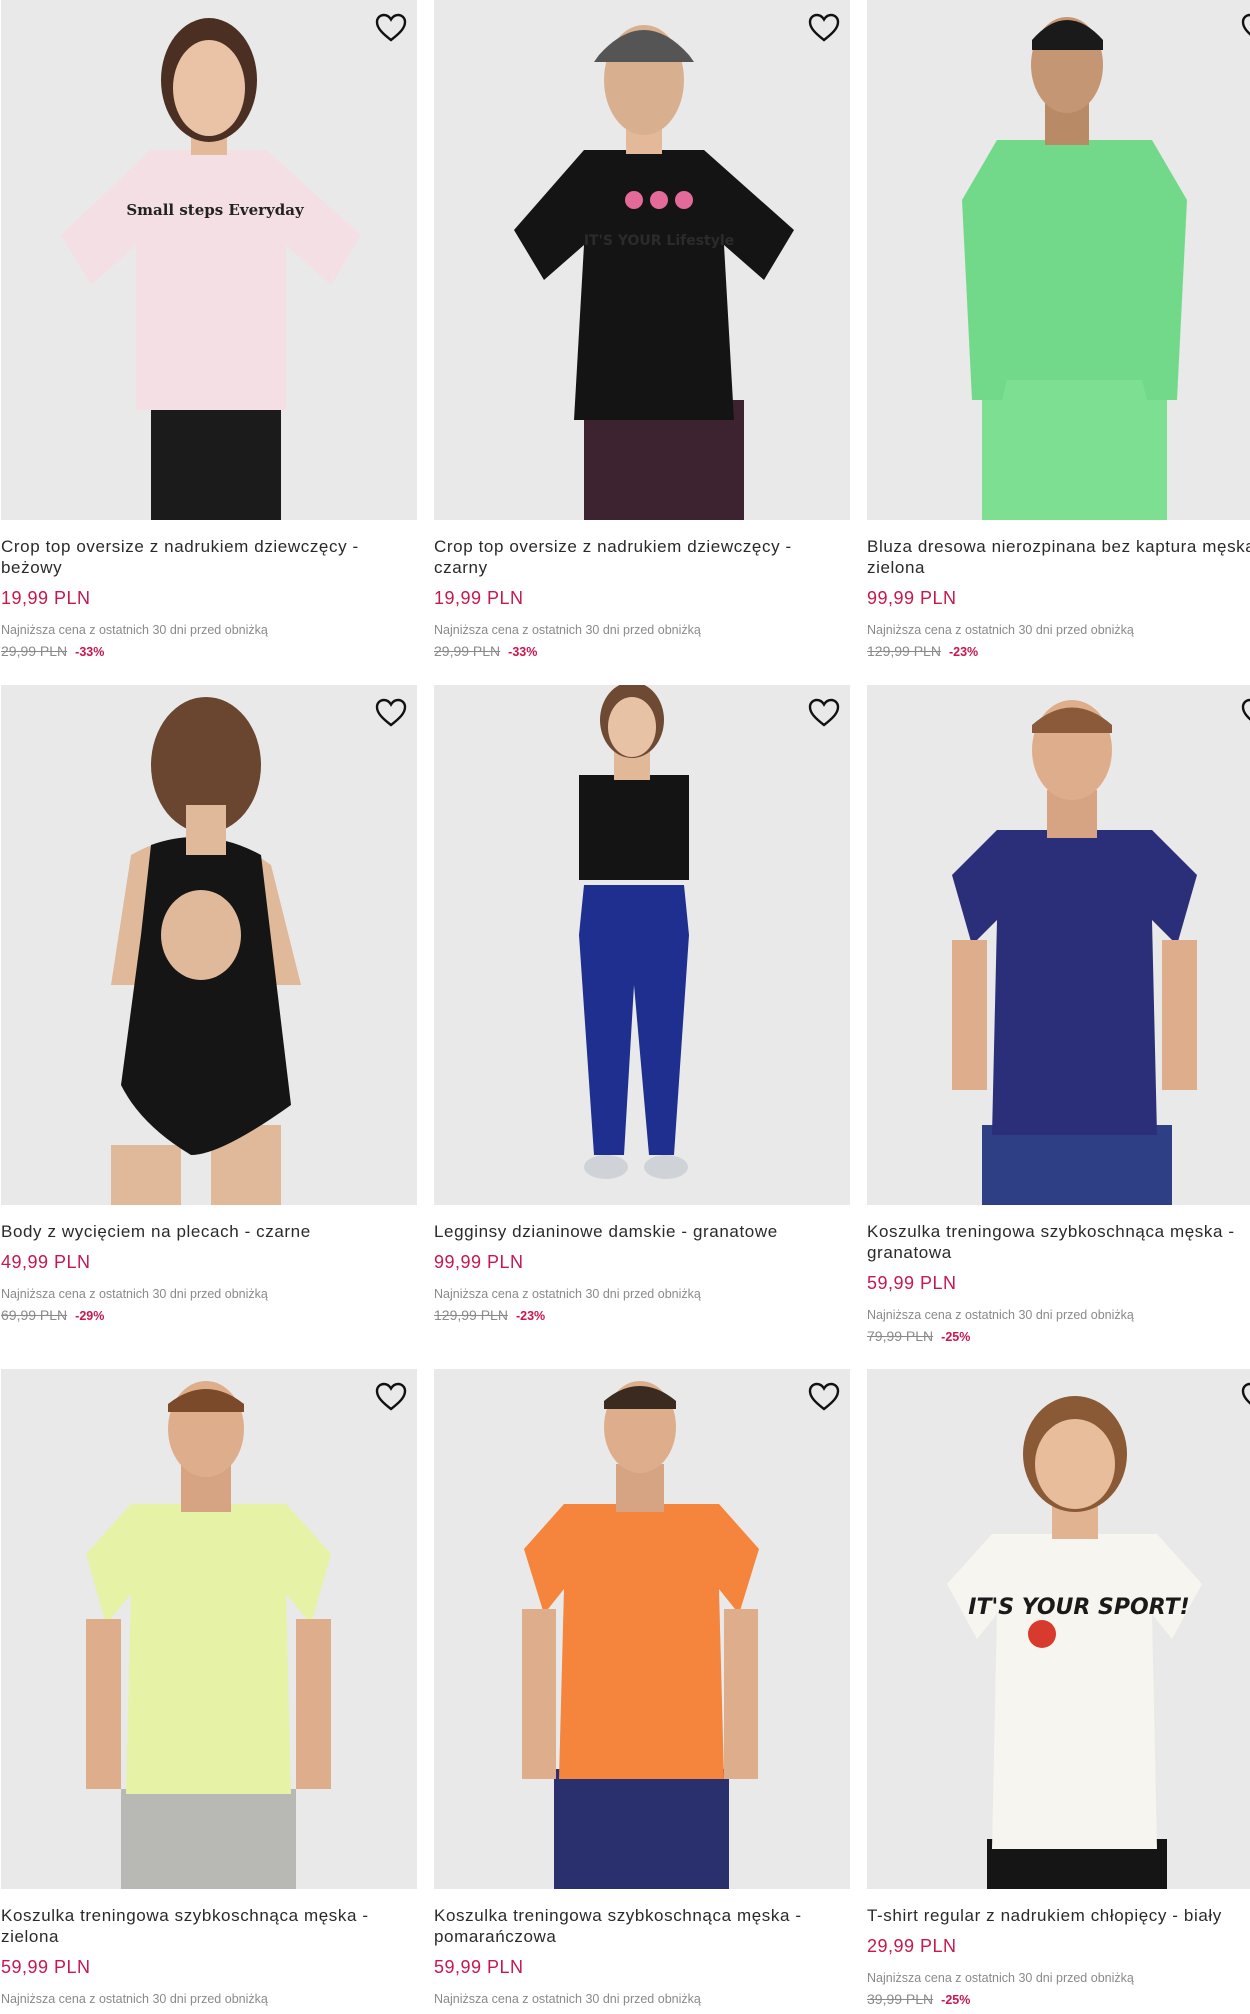 This screenshot has width=1250, height=2014. What do you see at coordinates (654, 272) in the screenshot?
I see `product-photo-girl-black-tshirt: IT'S YOUR Lifestyle` at bounding box center [654, 272].